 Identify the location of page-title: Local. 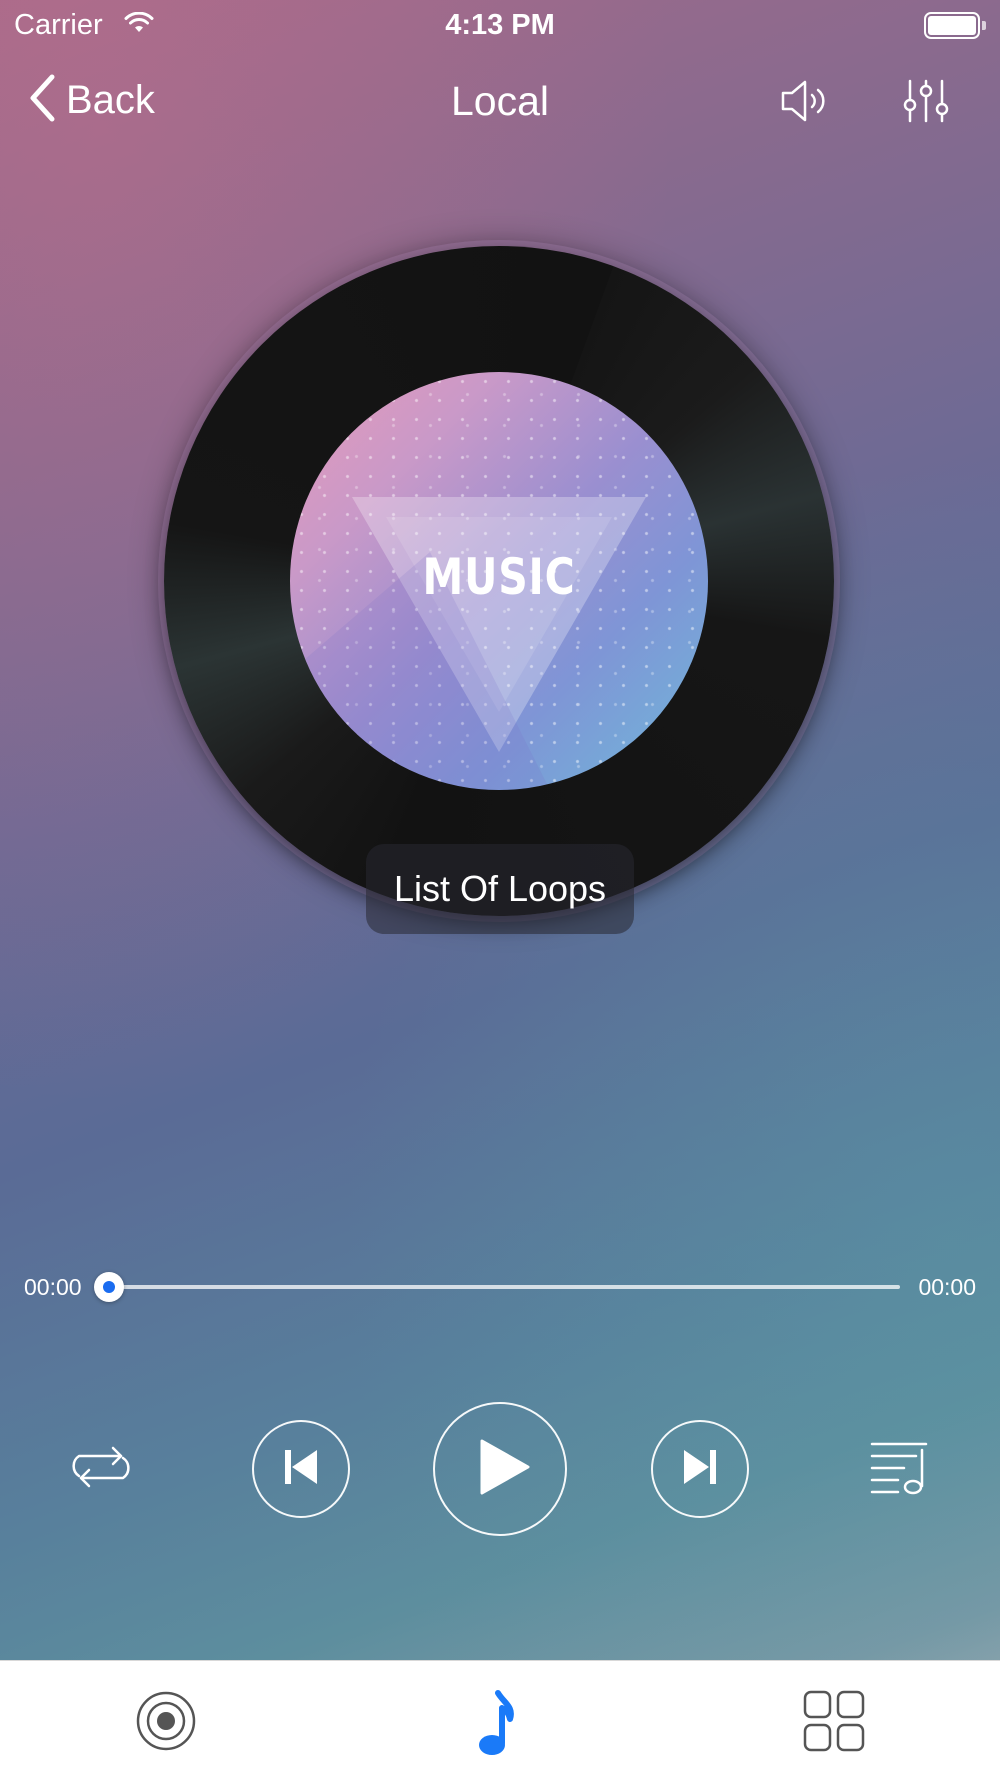
(499, 101).